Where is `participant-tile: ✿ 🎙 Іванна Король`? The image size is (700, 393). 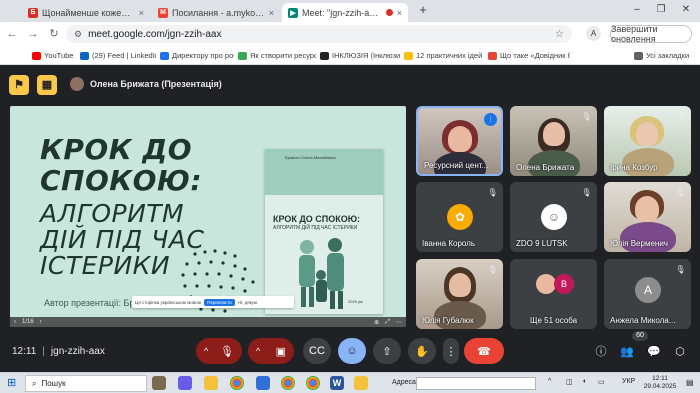
participant-tile: ✿ 🎙 Іванна Король is located at coordinates (459, 217).